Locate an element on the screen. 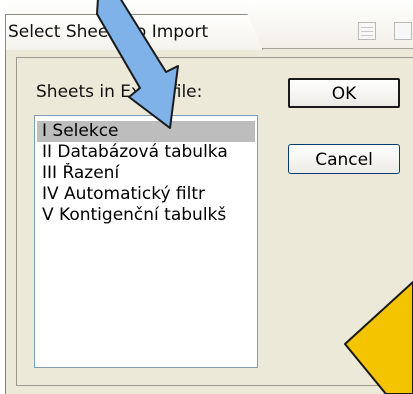 The width and height of the screenshot is (413, 394). list-item: V Kontigenční tabulkš is located at coordinates (149, 215).